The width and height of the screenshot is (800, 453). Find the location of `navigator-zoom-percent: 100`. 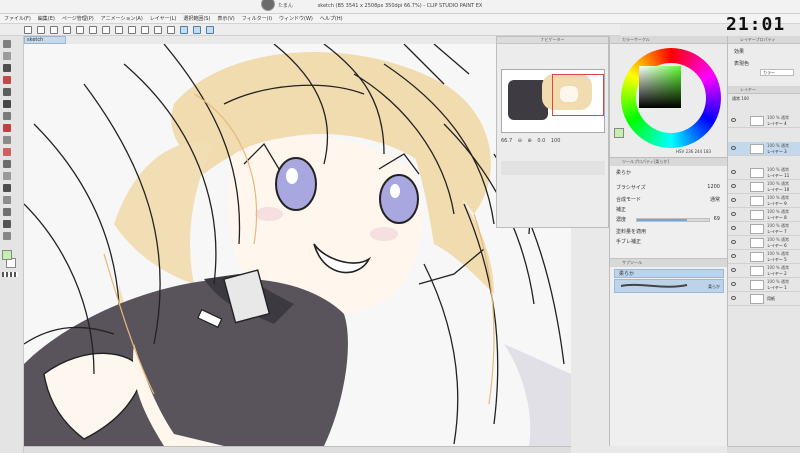

navigator-zoom-percent: 100 is located at coordinates (556, 141).